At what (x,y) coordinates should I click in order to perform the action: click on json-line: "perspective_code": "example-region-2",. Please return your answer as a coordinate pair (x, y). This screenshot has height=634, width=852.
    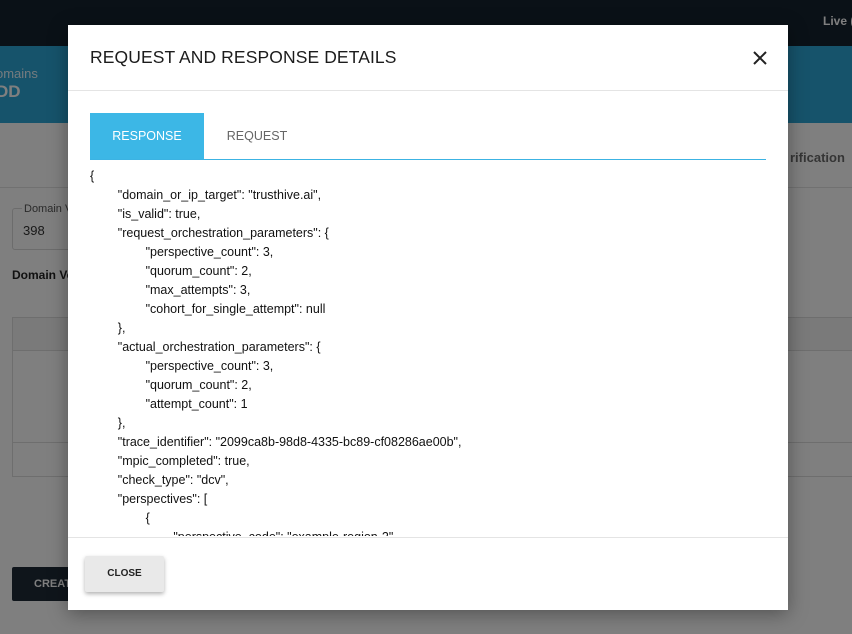
    Looking at the image, I should click on (428, 532).